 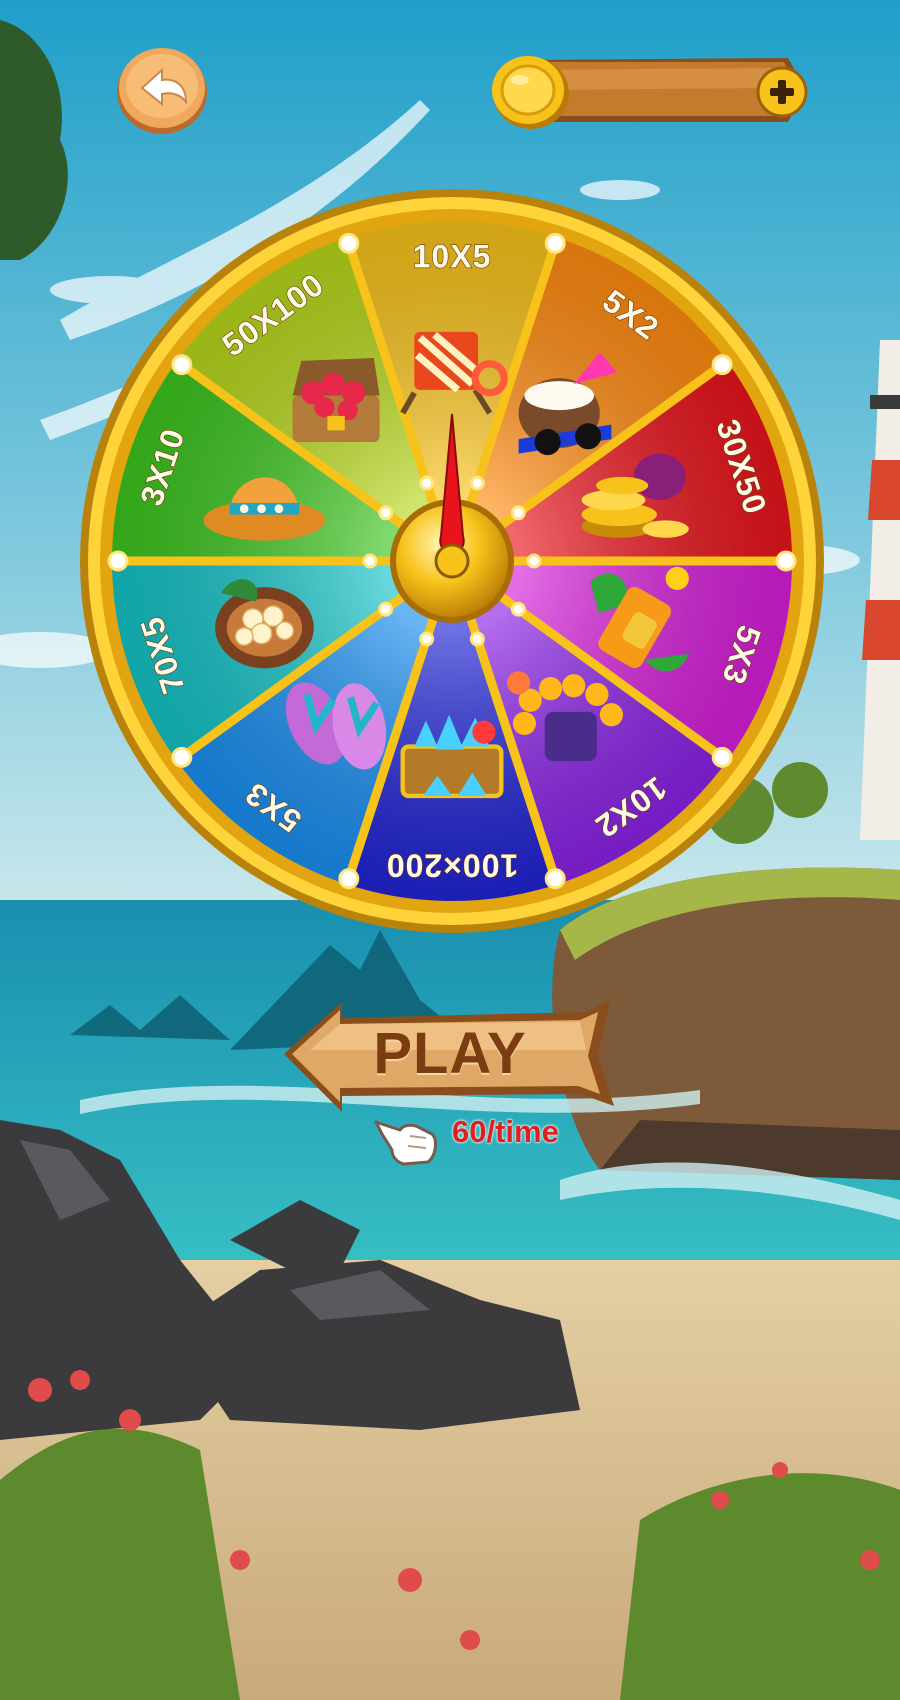 I want to click on play-label: PLAY, so click(x=450, y=1053).